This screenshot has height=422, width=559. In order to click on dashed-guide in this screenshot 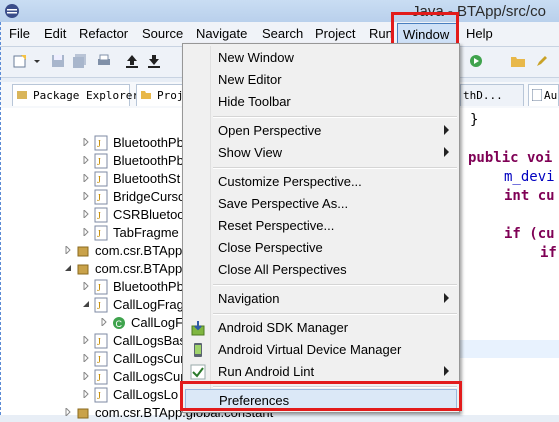, I will do `click(1, 218)`.